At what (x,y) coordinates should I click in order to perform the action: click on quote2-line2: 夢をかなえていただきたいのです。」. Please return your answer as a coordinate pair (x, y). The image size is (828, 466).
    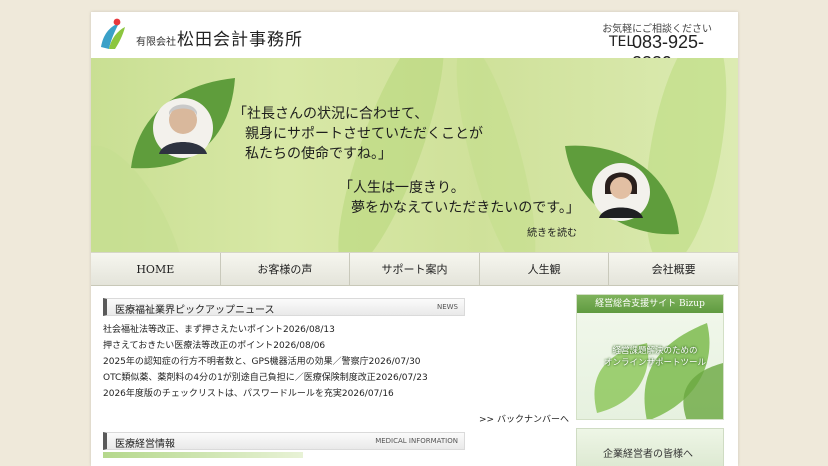
    Looking at the image, I should click on (465, 208).